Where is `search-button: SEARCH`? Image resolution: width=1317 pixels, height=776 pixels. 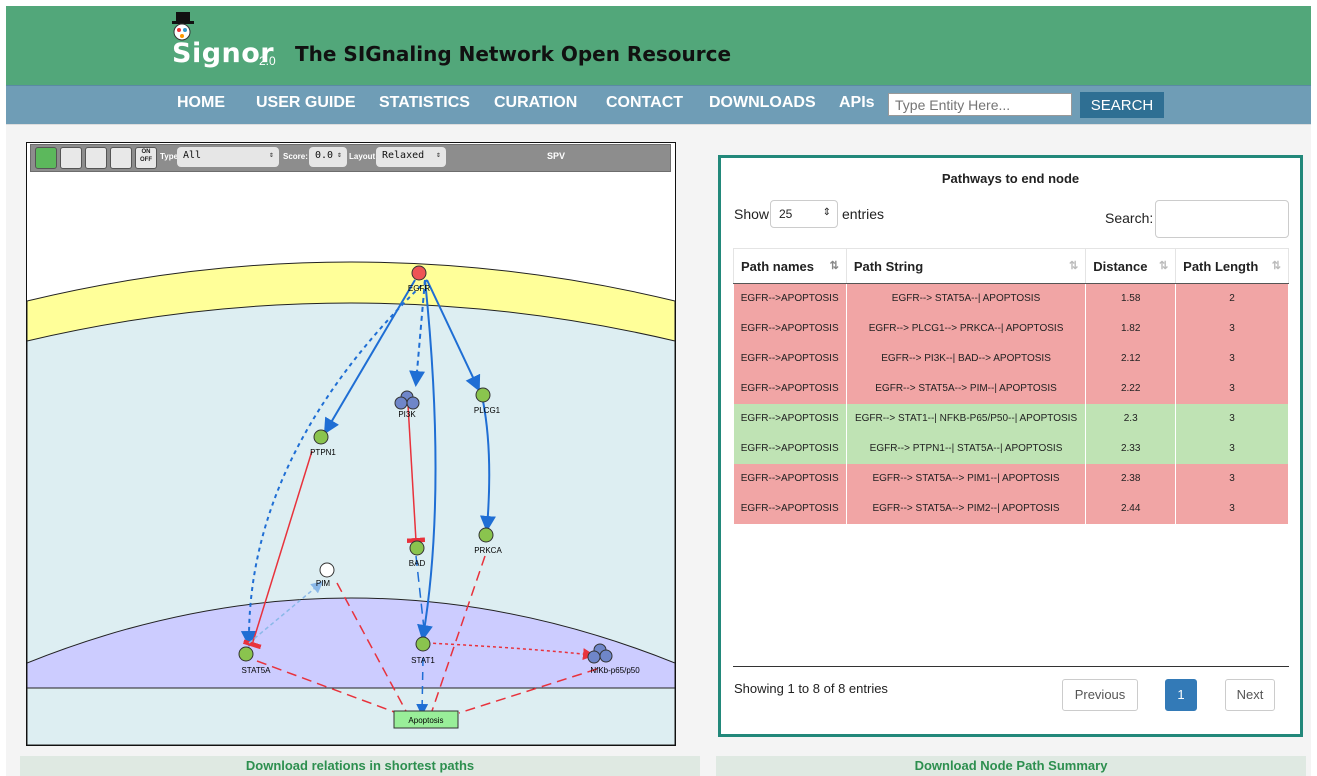 search-button: SEARCH is located at coordinates (1122, 105).